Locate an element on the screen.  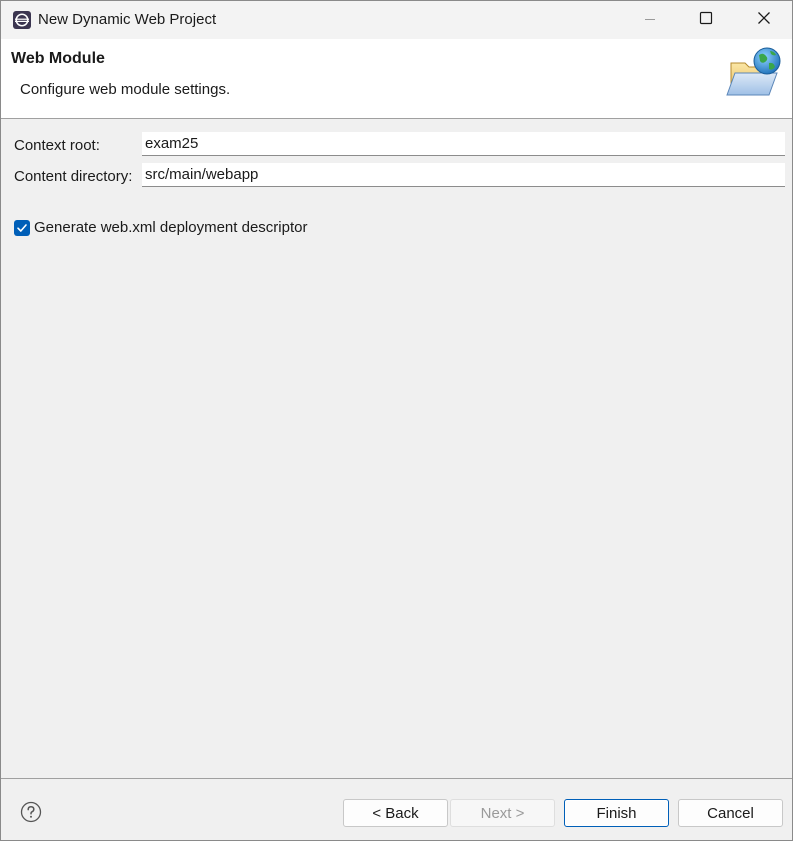
cancel-button: Cancel is located at coordinates (730, 813).